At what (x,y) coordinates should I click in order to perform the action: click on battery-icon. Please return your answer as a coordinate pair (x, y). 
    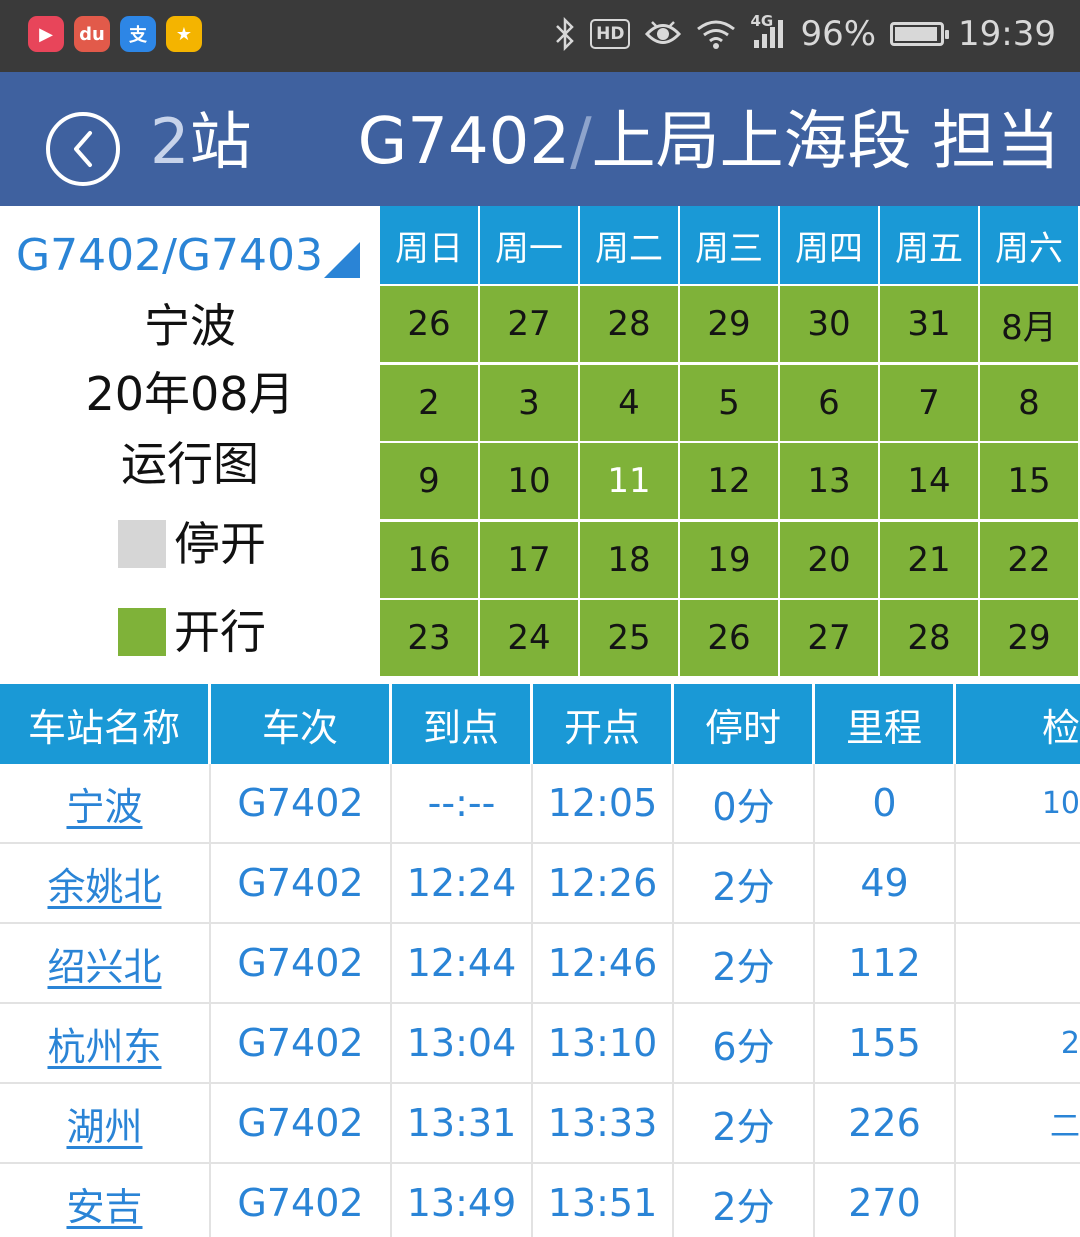
    Looking at the image, I should click on (920, 34).